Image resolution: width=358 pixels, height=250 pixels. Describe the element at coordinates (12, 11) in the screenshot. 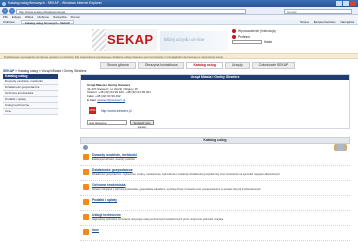

I see `forward-icon: ›` at that location.